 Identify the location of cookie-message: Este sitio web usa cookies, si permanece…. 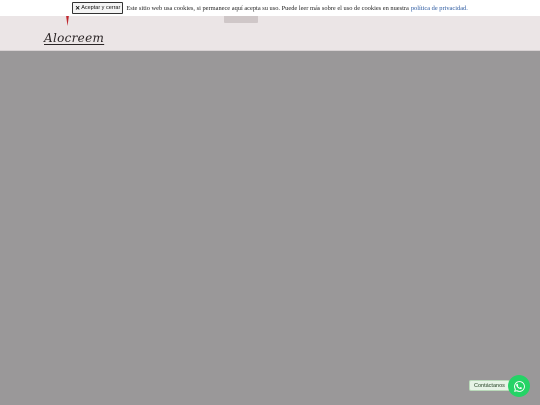
(267, 8).